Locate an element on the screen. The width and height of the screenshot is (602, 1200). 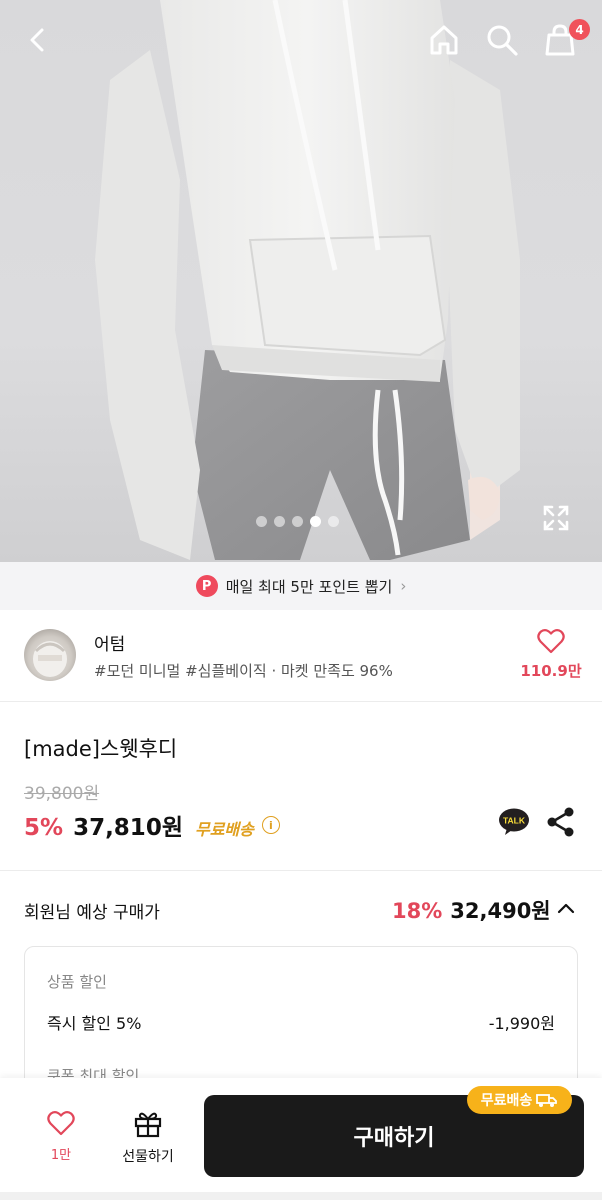
member-price-amount: 32,490원 is located at coordinates (500, 911).